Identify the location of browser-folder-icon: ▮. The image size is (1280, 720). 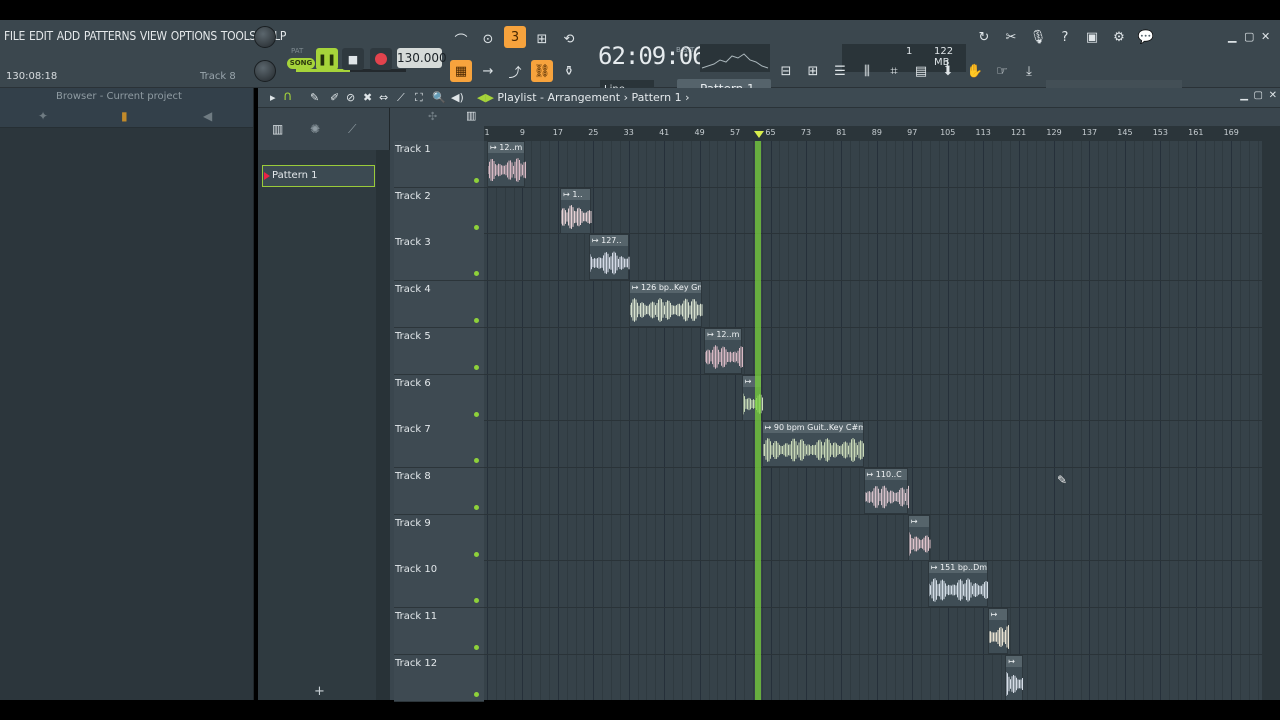
(124, 116).